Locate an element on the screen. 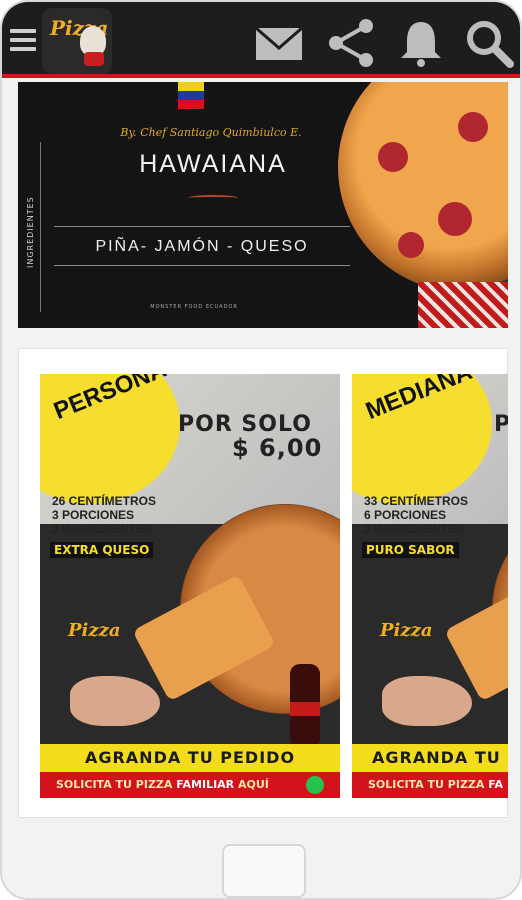 The width and height of the screenshot is (522, 900). order-banner: AGRANDA TU P is located at coordinates (430, 769).